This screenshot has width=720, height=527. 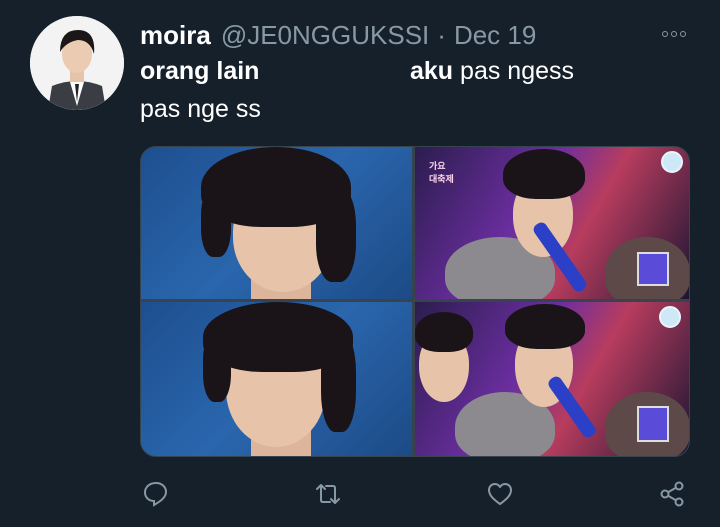 I want to click on tweet-text-line-2: pas nge ss, so click(x=200, y=109).